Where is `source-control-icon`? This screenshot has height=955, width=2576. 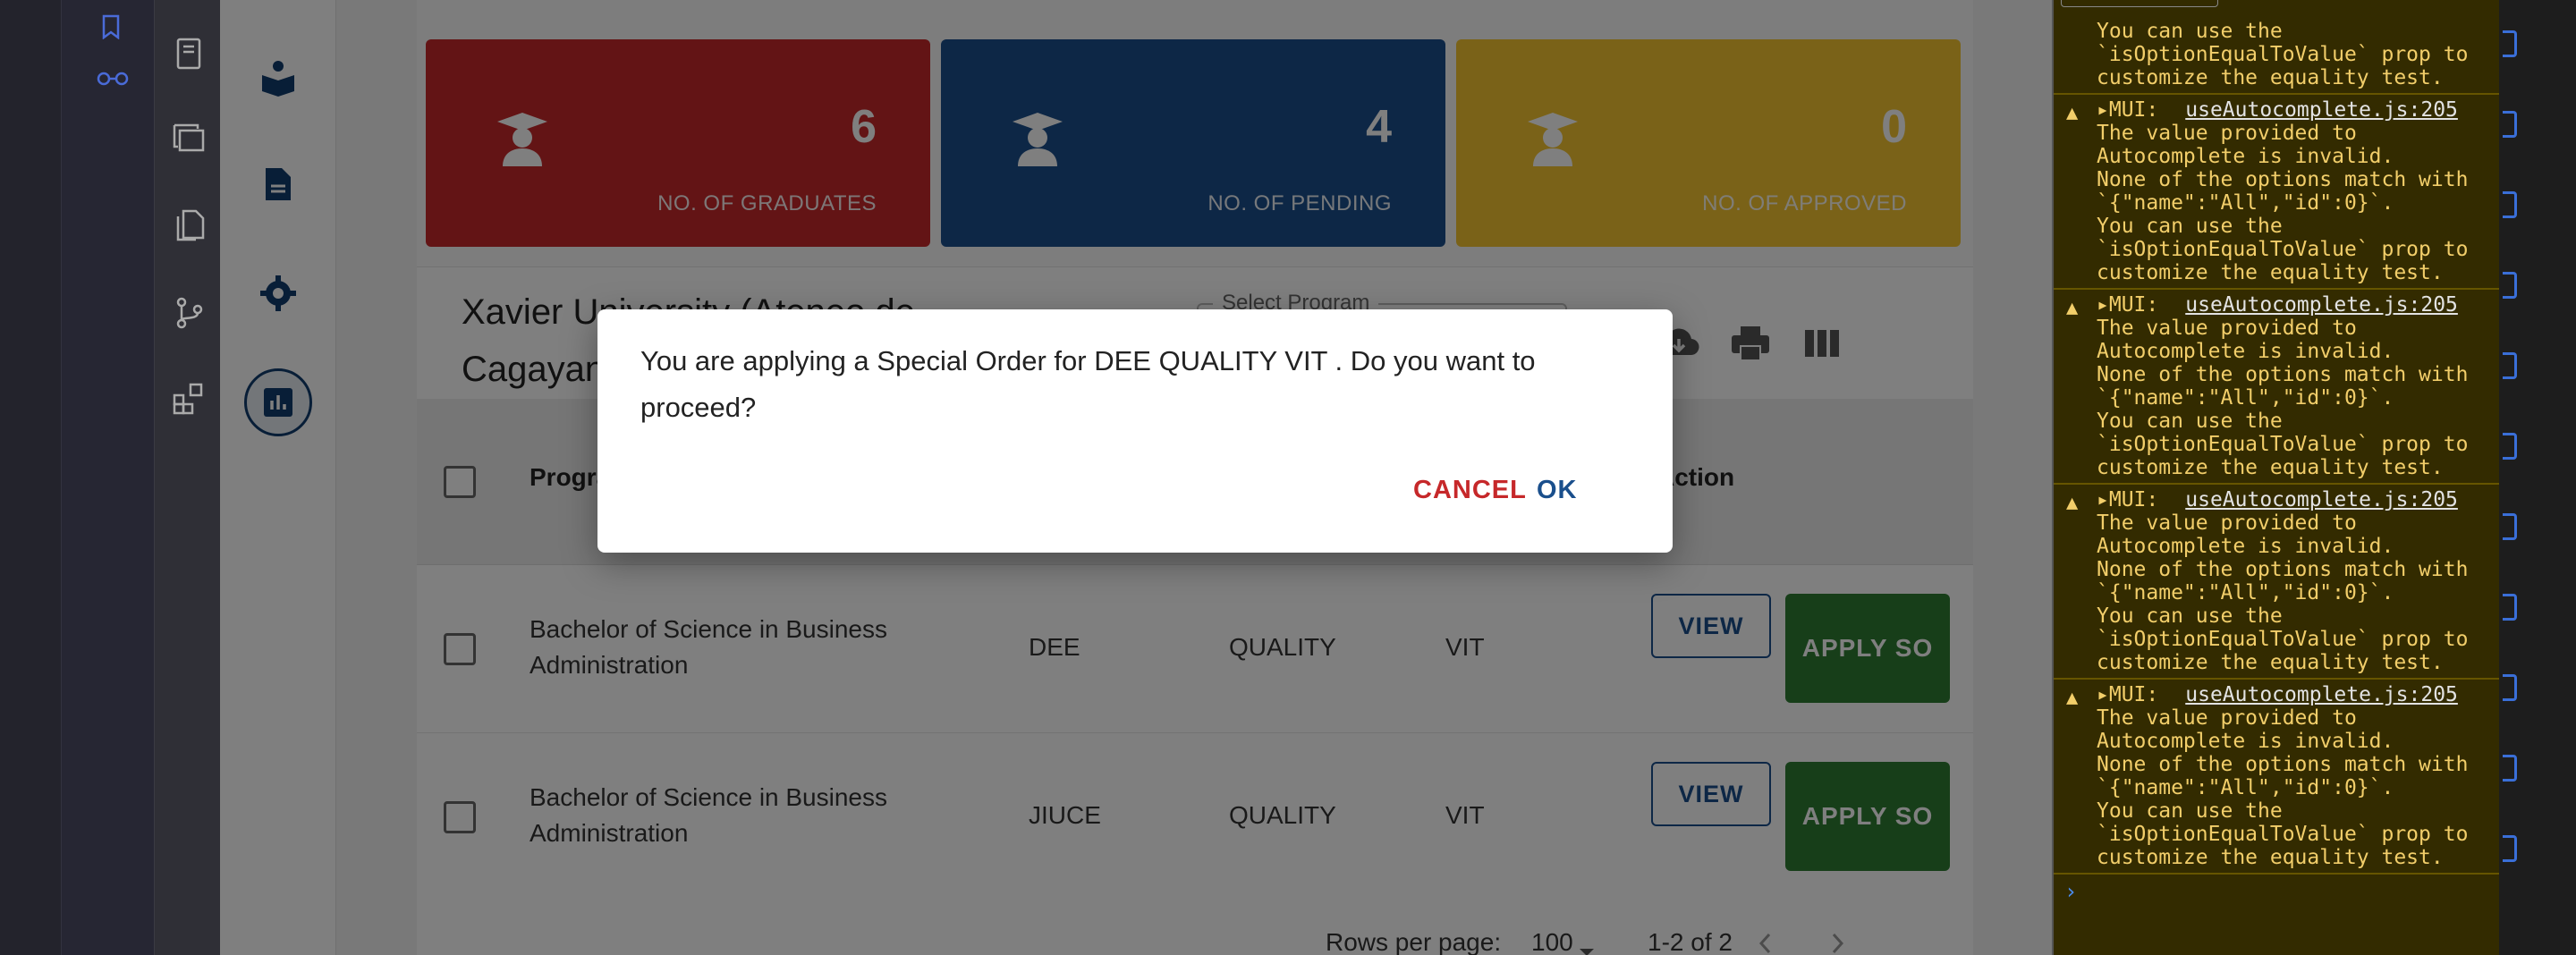
source-control-icon is located at coordinates (189, 313).